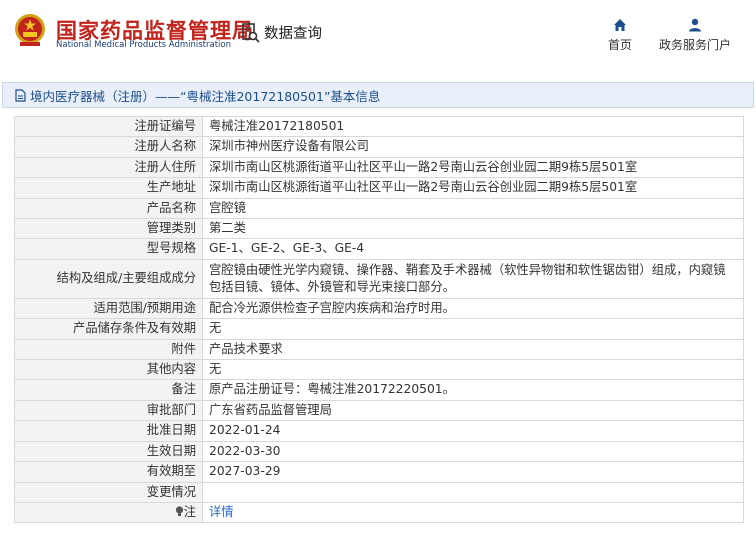 Image resolution: width=756 pixels, height=540 pixels. What do you see at coordinates (108, 329) in the screenshot?
I see `row-label: 产品储存条件及有效期` at bounding box center [108, 329].